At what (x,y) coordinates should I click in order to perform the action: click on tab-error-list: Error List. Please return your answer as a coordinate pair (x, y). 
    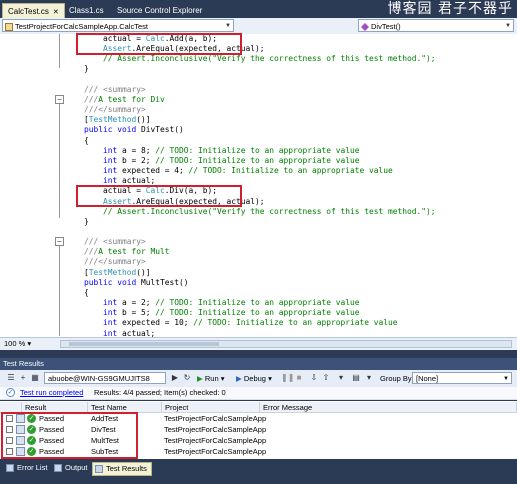
    Looking at the image, I should click on (25, 468).